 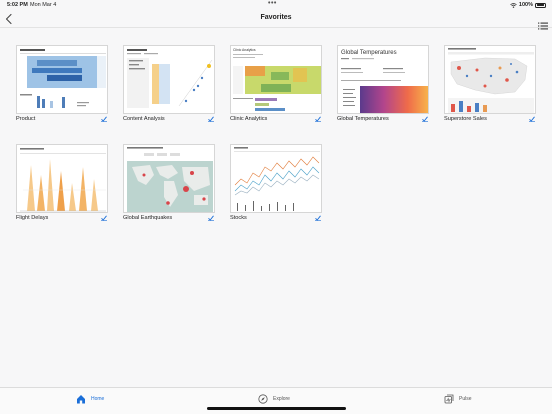 I want to click on workbook-card-global-temperatures: Global Temperatures Global Temperatures, so click(x=383, y=83).